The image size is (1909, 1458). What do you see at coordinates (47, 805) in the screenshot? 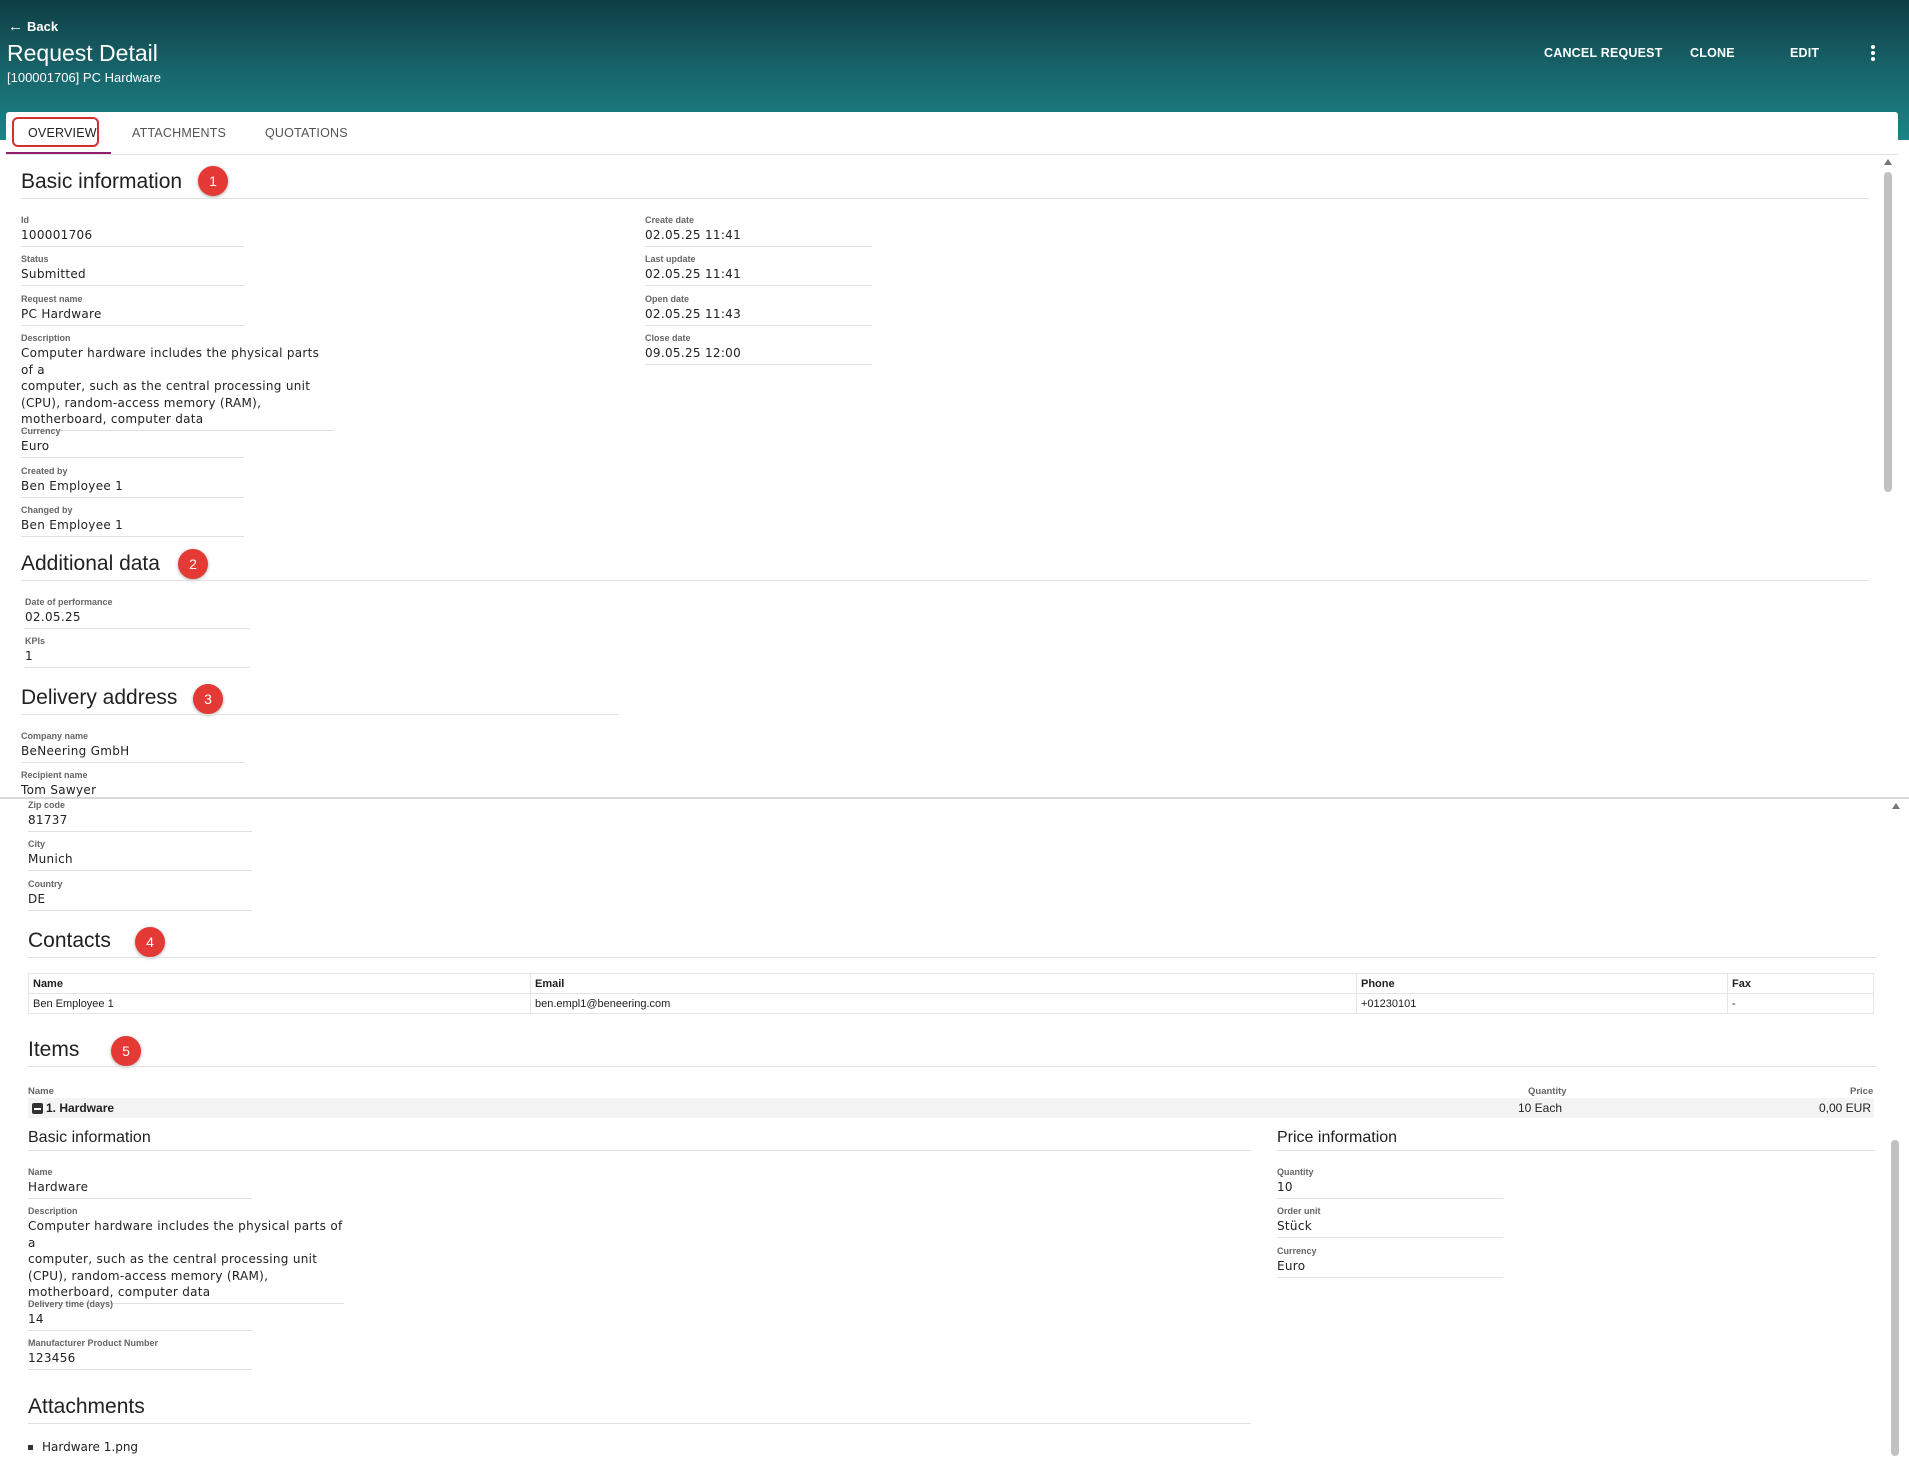
I see `field-label: Zip code` at bounding box center [47, 805].